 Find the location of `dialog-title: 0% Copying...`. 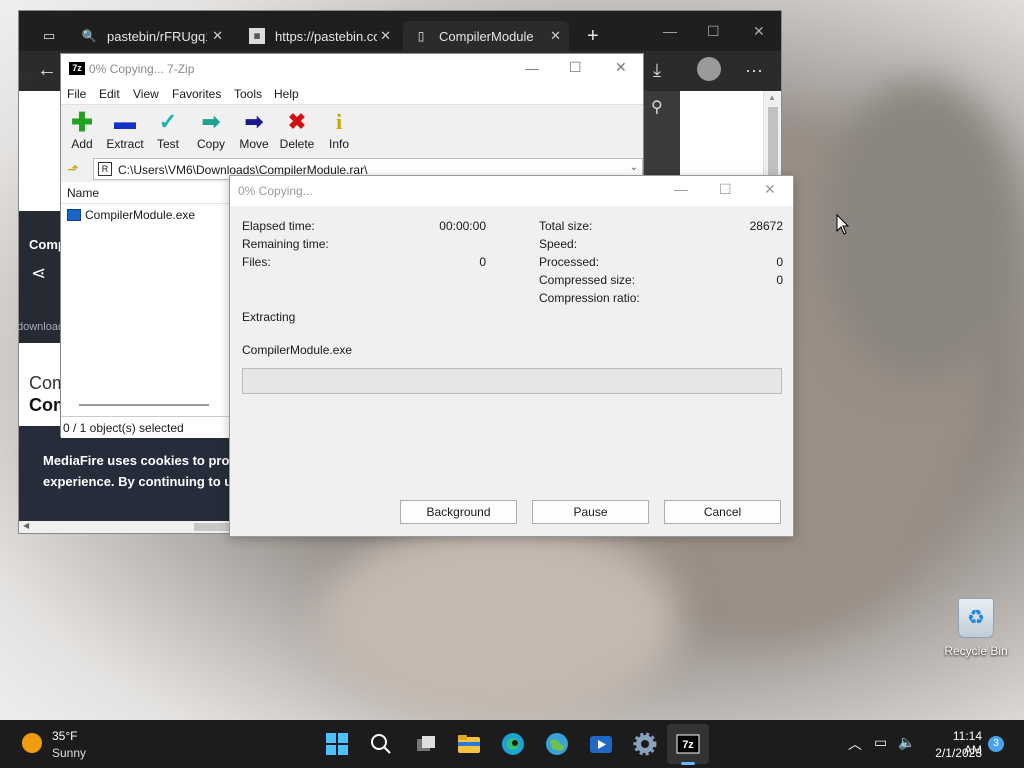

dialog-title: 0% Copying... is located at coordinates (275, 191).